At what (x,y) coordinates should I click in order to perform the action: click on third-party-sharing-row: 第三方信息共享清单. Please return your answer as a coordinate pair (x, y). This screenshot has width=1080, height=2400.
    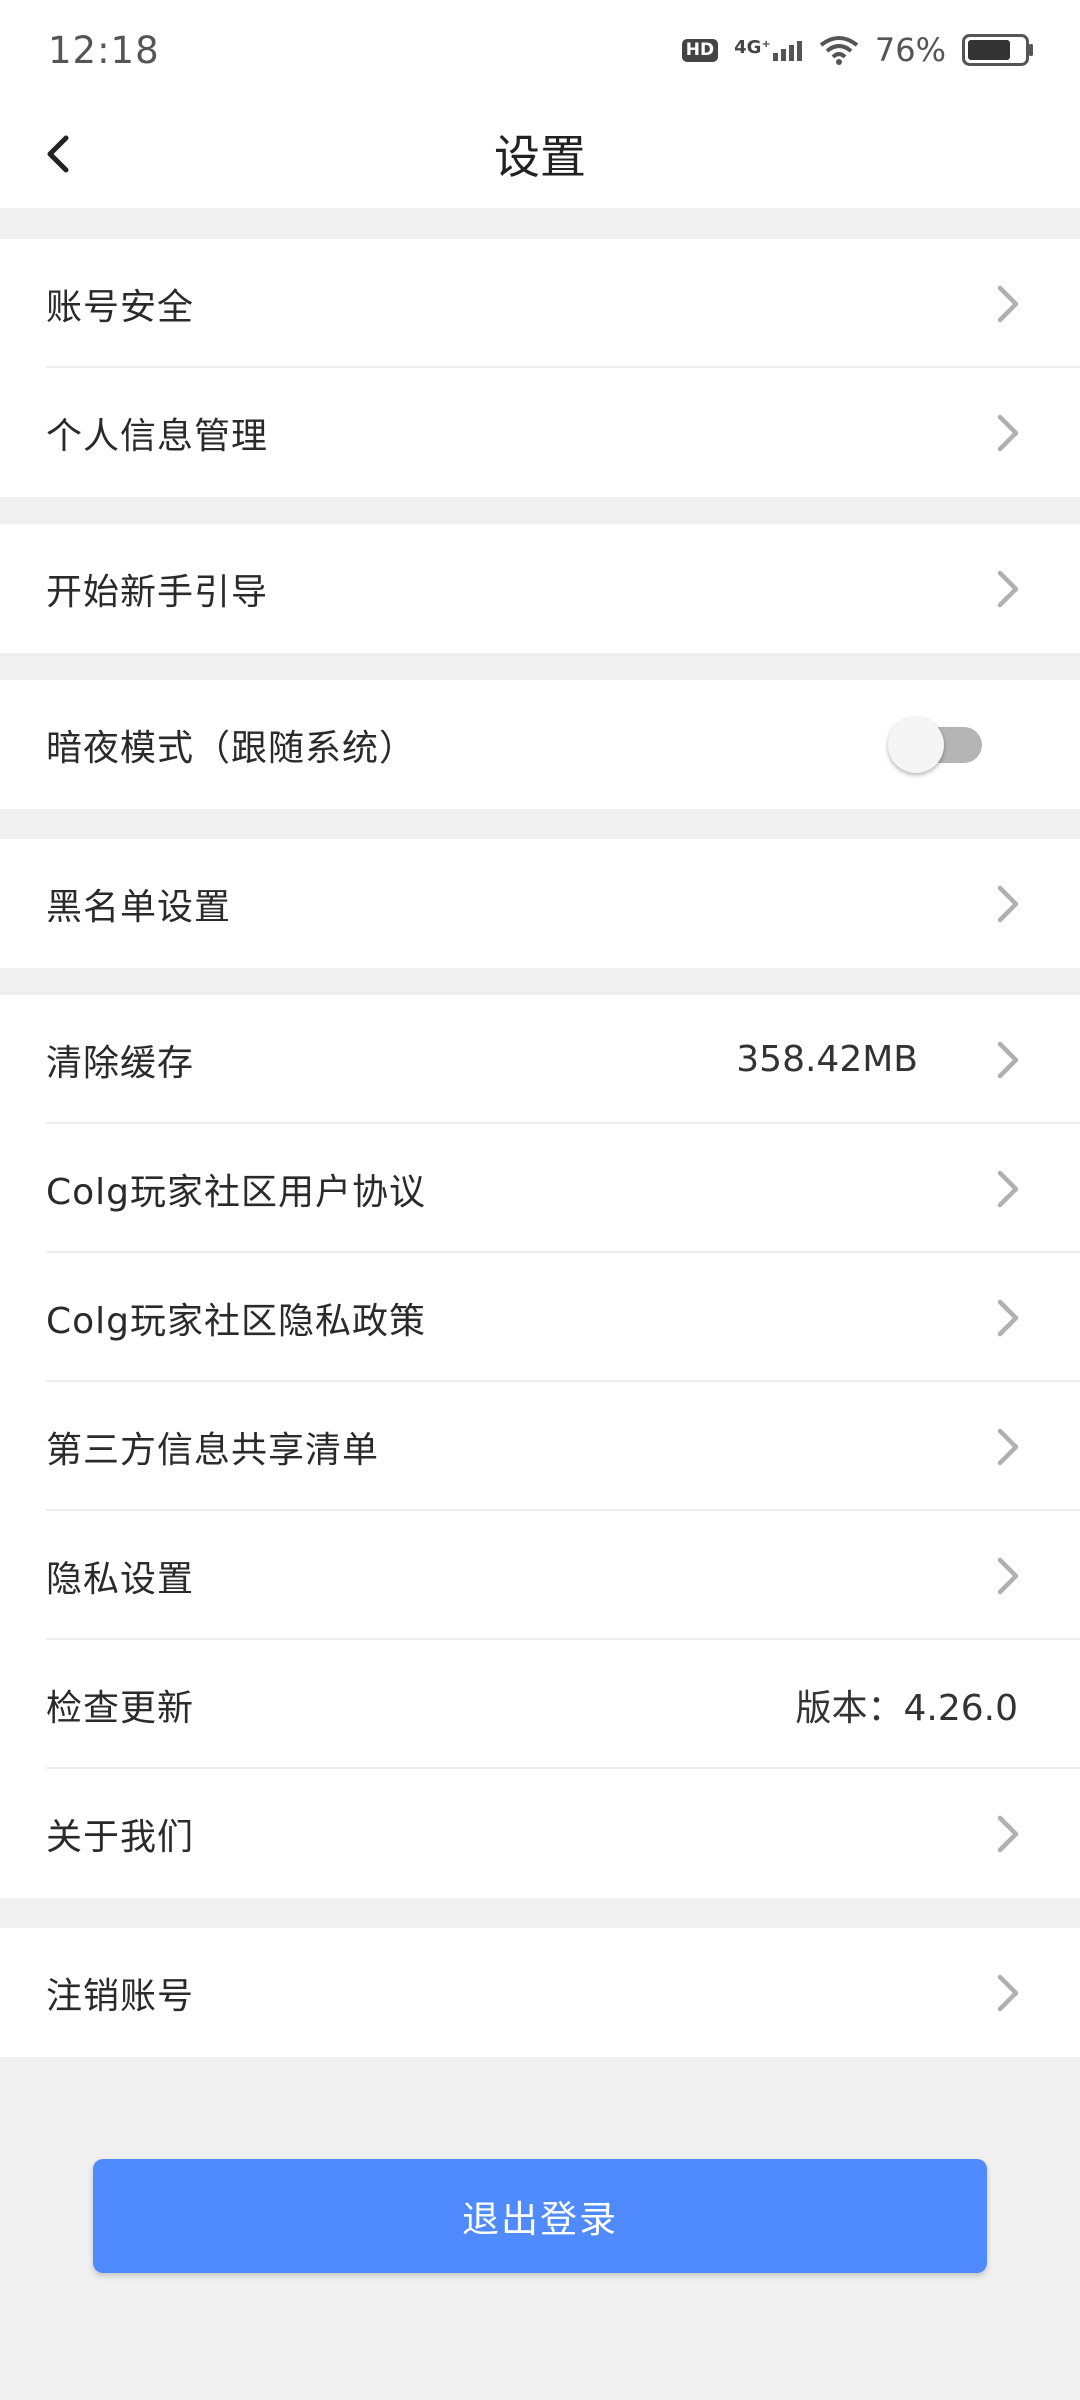
    Looking at the image, I should click on (540, 1446).